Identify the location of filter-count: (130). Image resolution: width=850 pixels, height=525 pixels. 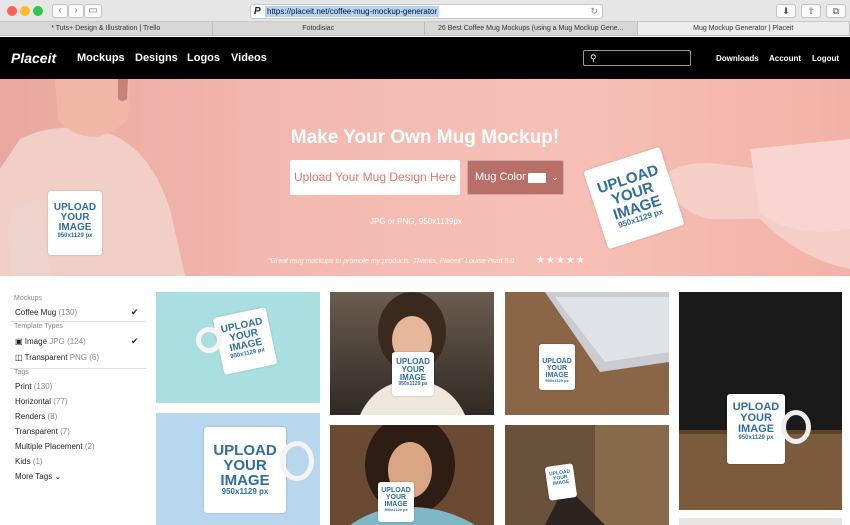
(68, 312).